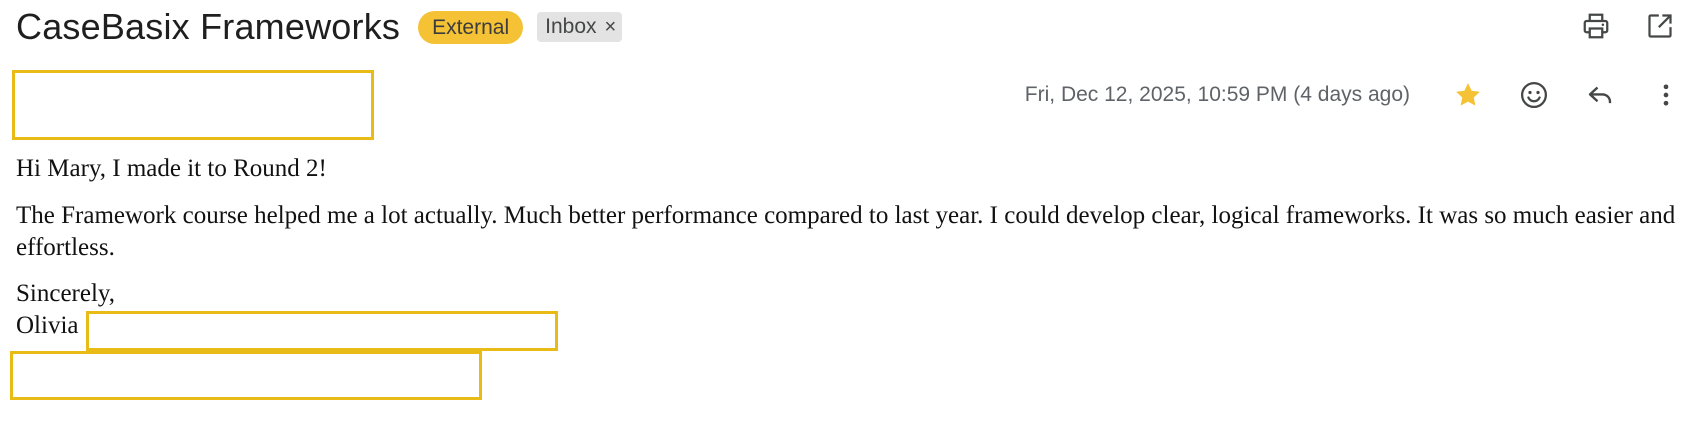  I want to click on inbox-label: Inbox ×, so click(580, 27).